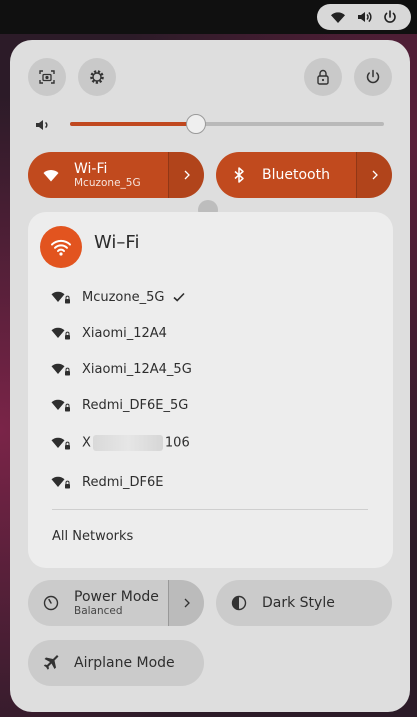 This screenshot has height=717, width=417. What do you see at coordinates (200, 297) in the screenshot?
I see `network-item-mcuzone-5g: Mcuzone_5G` at bounding box center [200, 297].